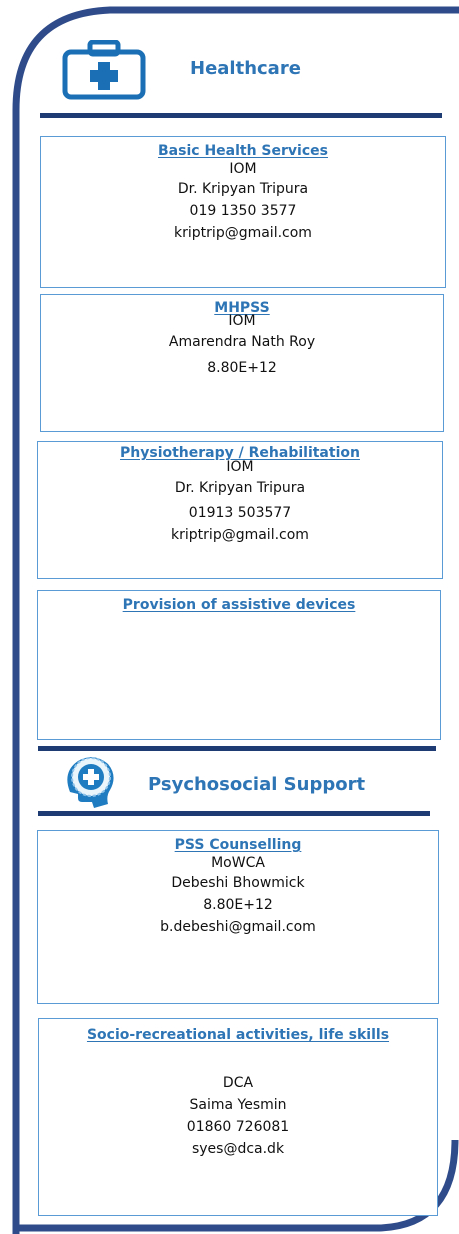 The width and height of the screenshot is (459, 1234). I want to click on service-title: Provision of assistive devices, so click(239, 605).